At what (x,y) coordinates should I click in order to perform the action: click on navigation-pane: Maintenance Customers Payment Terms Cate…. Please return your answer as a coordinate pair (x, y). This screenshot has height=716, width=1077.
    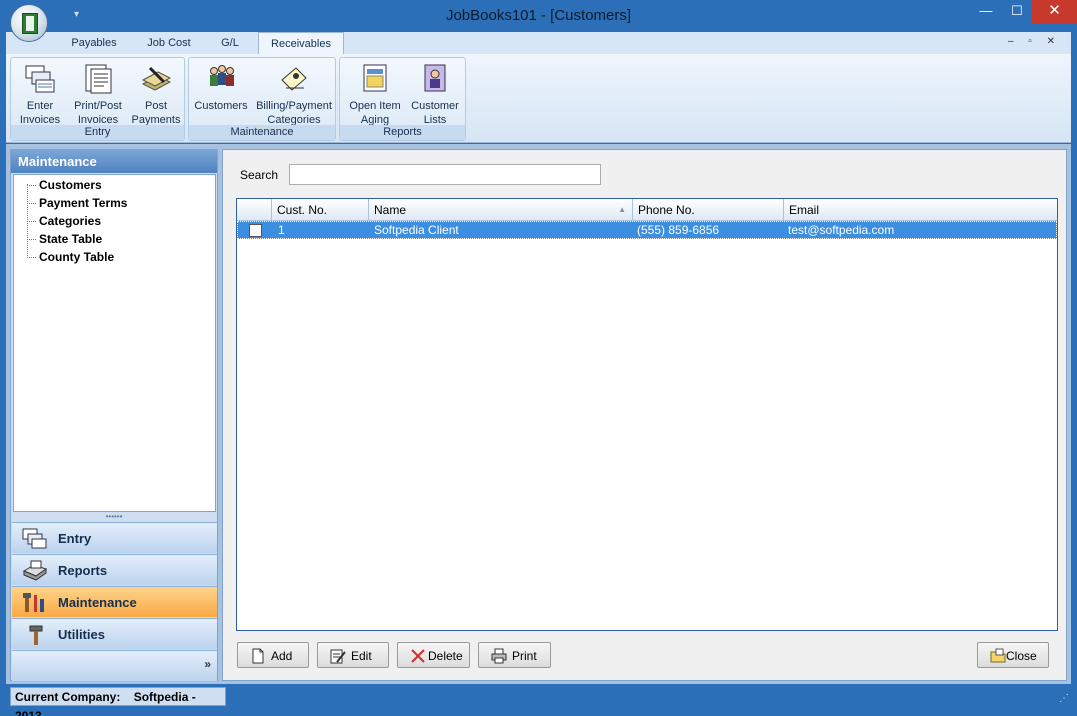
    Looking at the image, I should click on (114, 415).